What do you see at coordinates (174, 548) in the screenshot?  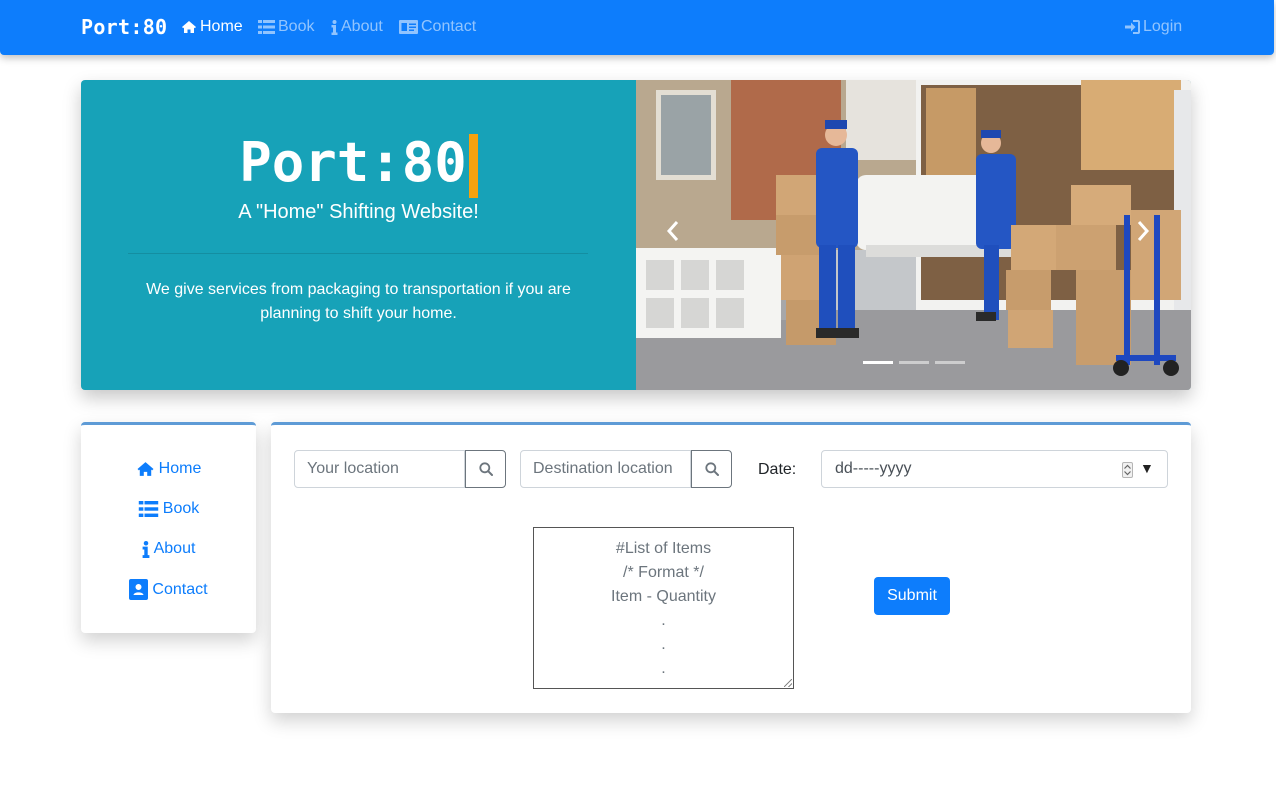 I see `sidebar-item-label: About` at bounding box center [174, 548].